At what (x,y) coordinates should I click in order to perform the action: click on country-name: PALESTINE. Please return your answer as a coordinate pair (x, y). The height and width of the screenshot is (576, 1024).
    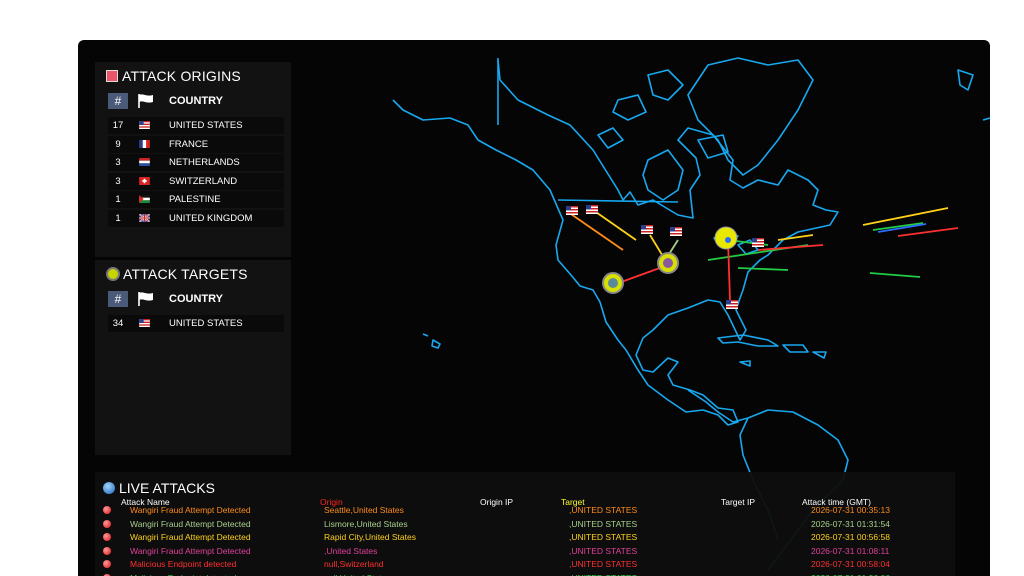
    Looking at the image, I should click on (195, 199).